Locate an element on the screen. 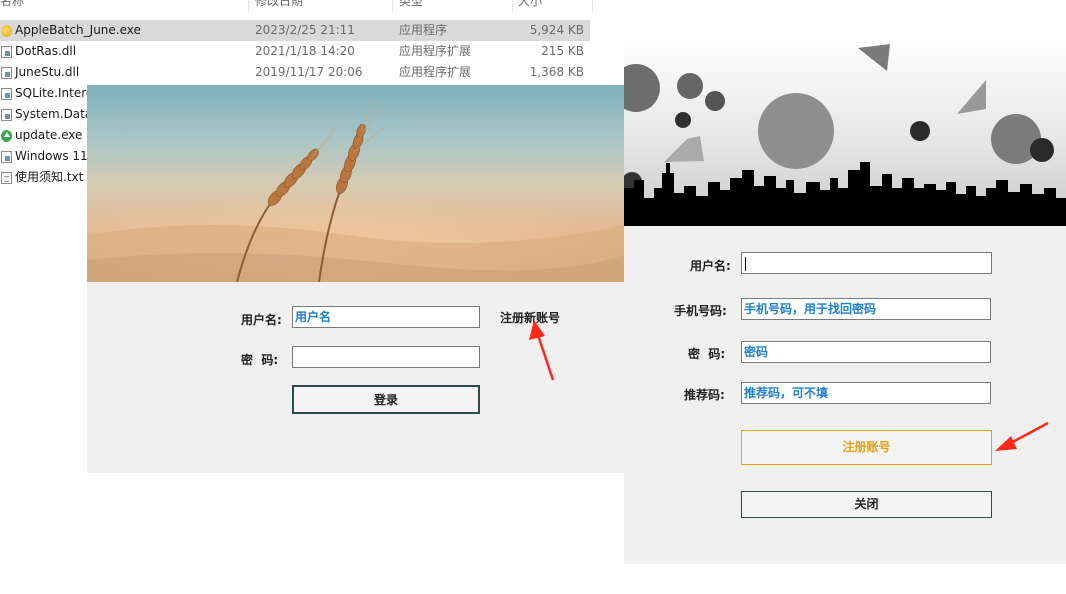 This screenshot has width=1066, height=594. file-name: JuneStu.dll is located at coordinates (47, 72).